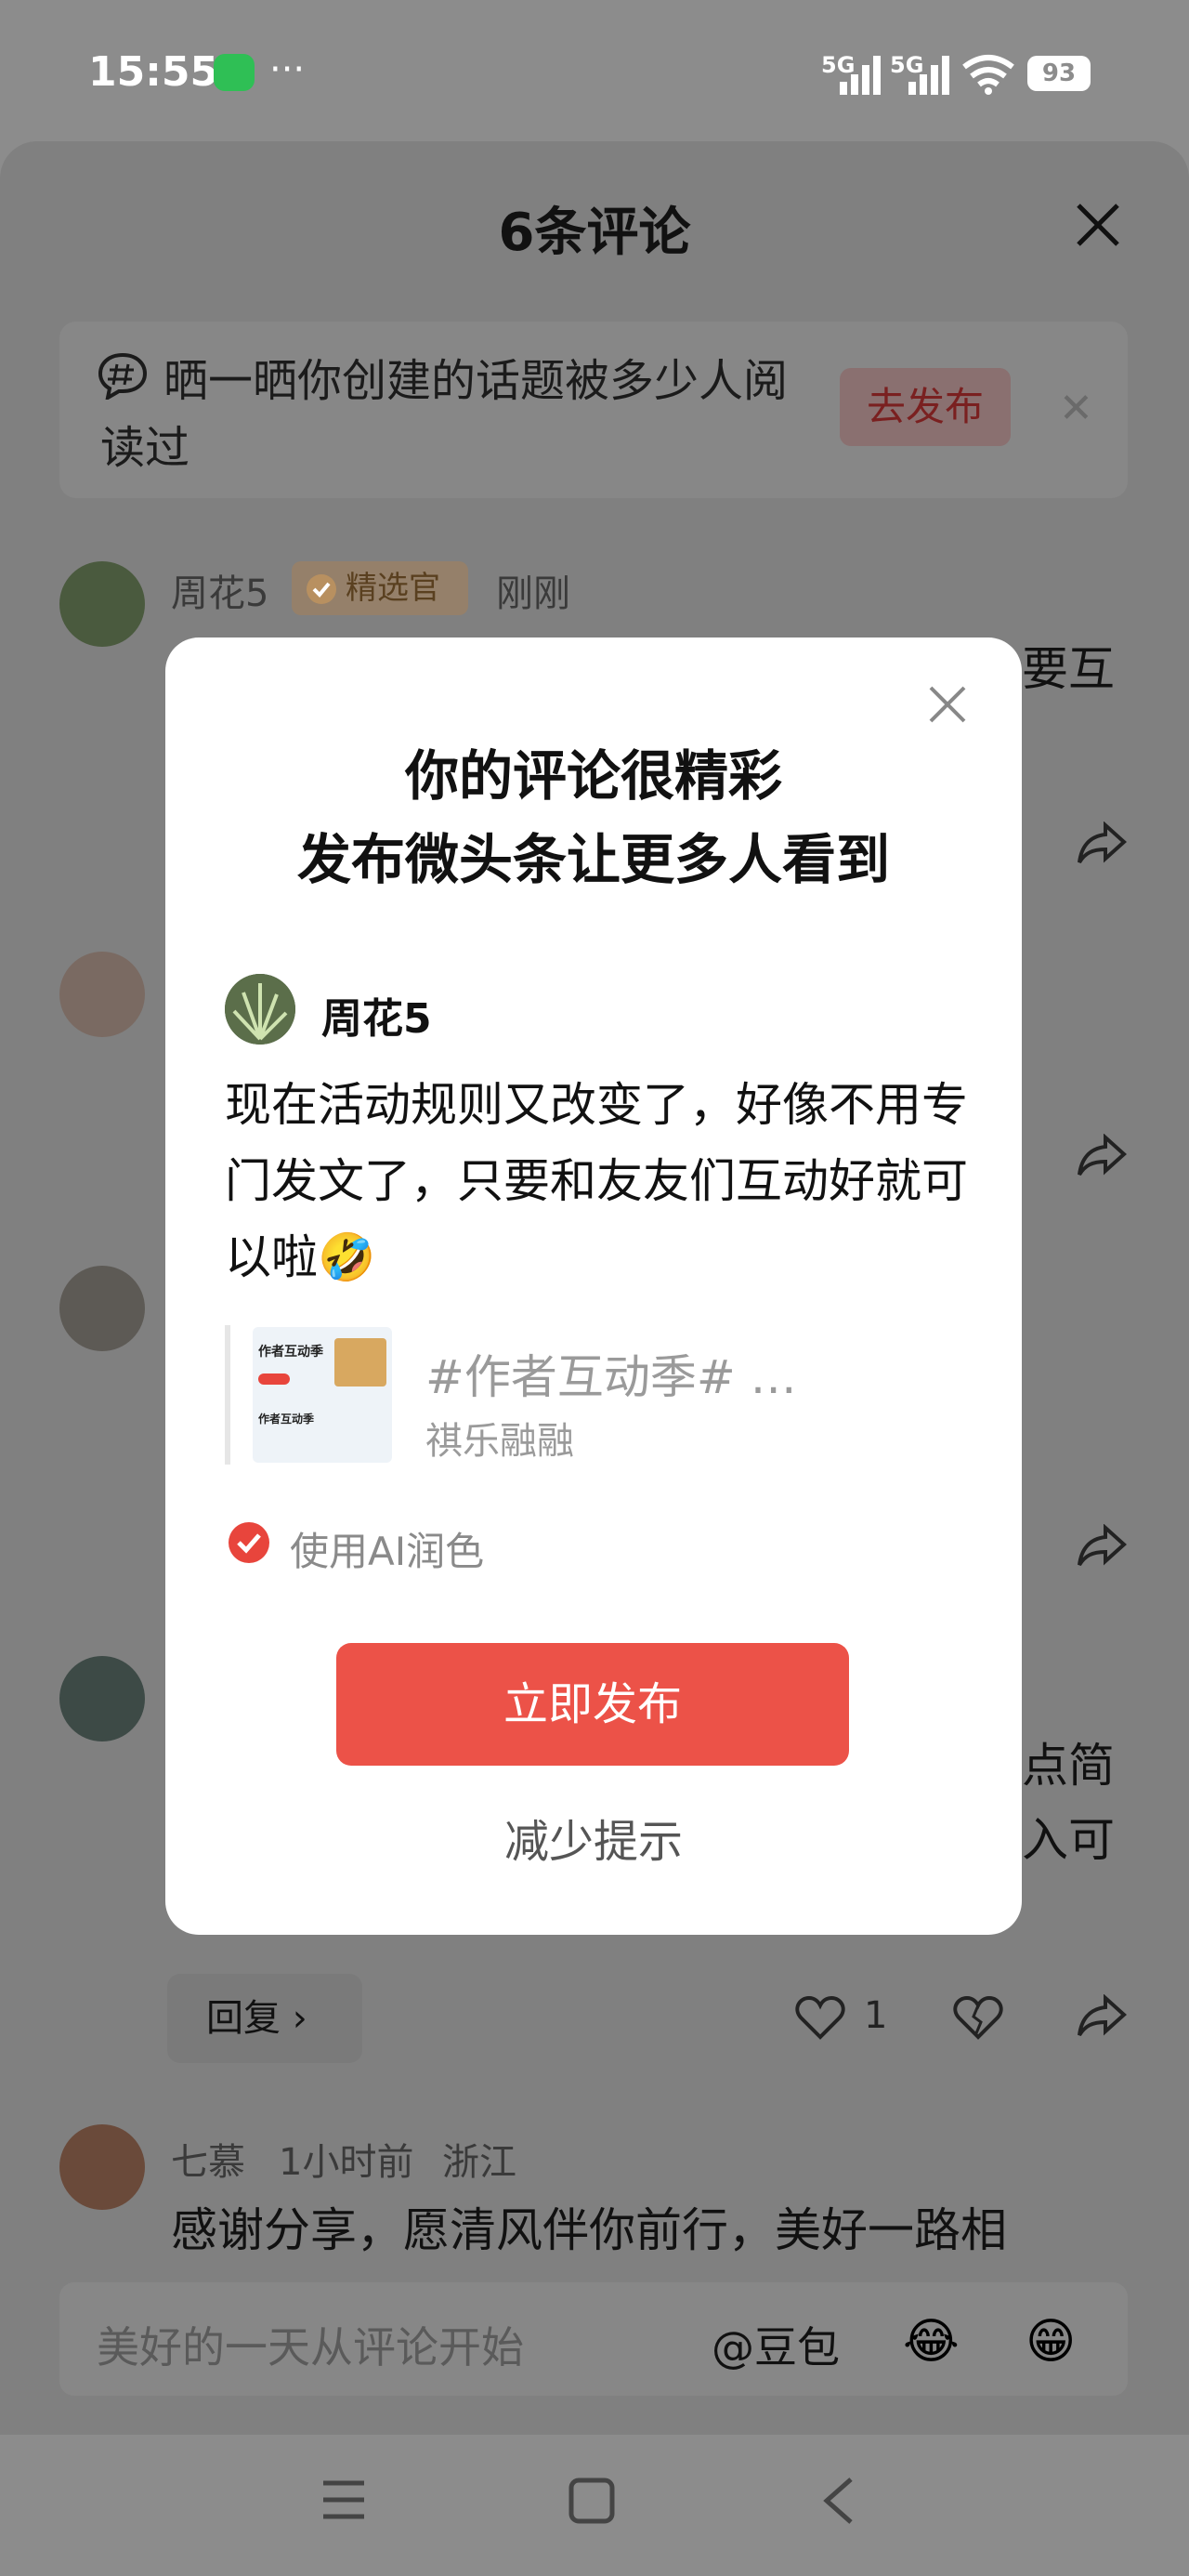 This screenshot has height=2576, width=1189. What do you see at coordinates (310, 2344) in the screenshot?
I see `comment-placeholder: 美好的一天从评论开始` at bounding box center [310, 2344].